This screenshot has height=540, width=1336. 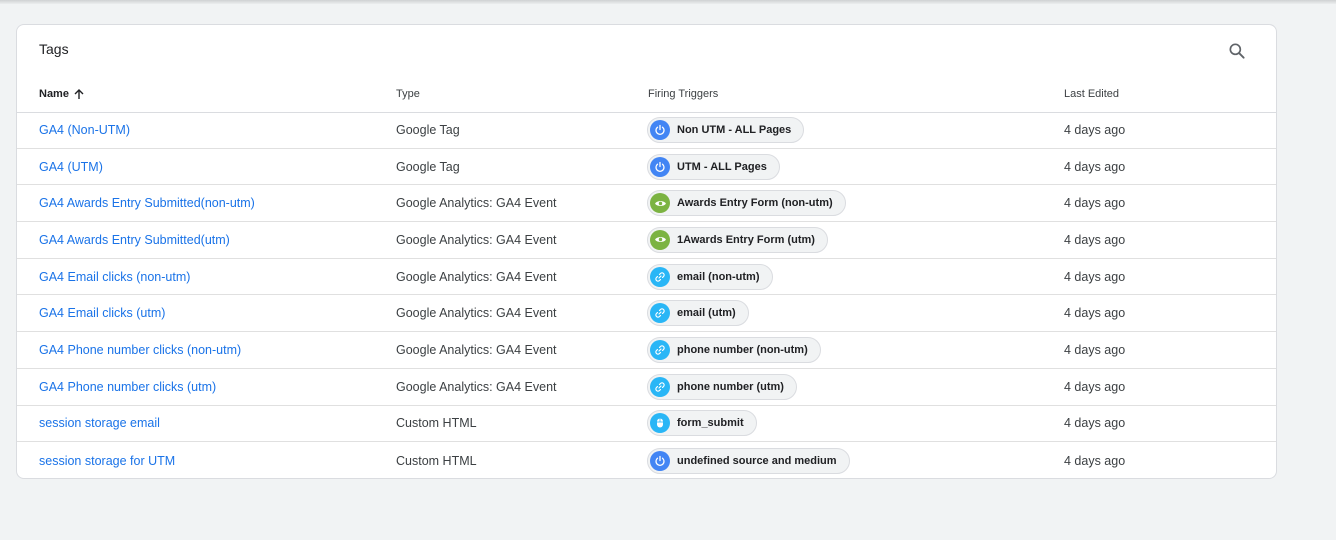 What do you see at coordinates (718, 276) in the screenshot?
I see `trigger-chip-label: email (non-utm)` at bounding box center [718, 276].